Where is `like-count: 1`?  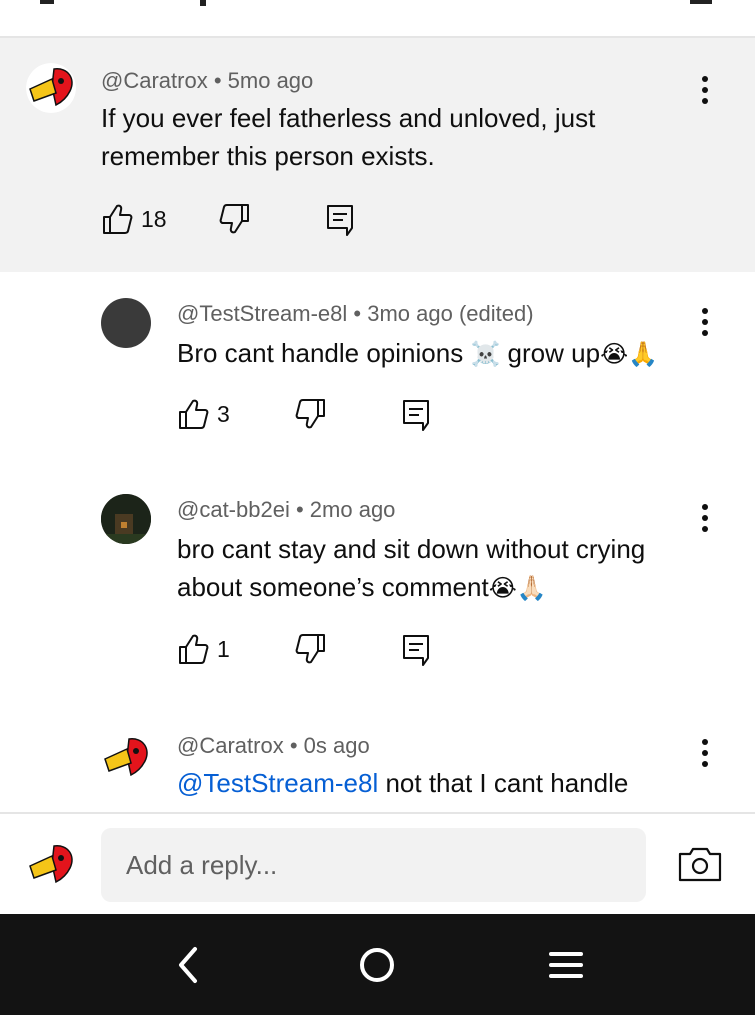
like-count: 1 is located at coordinates (223, 648).